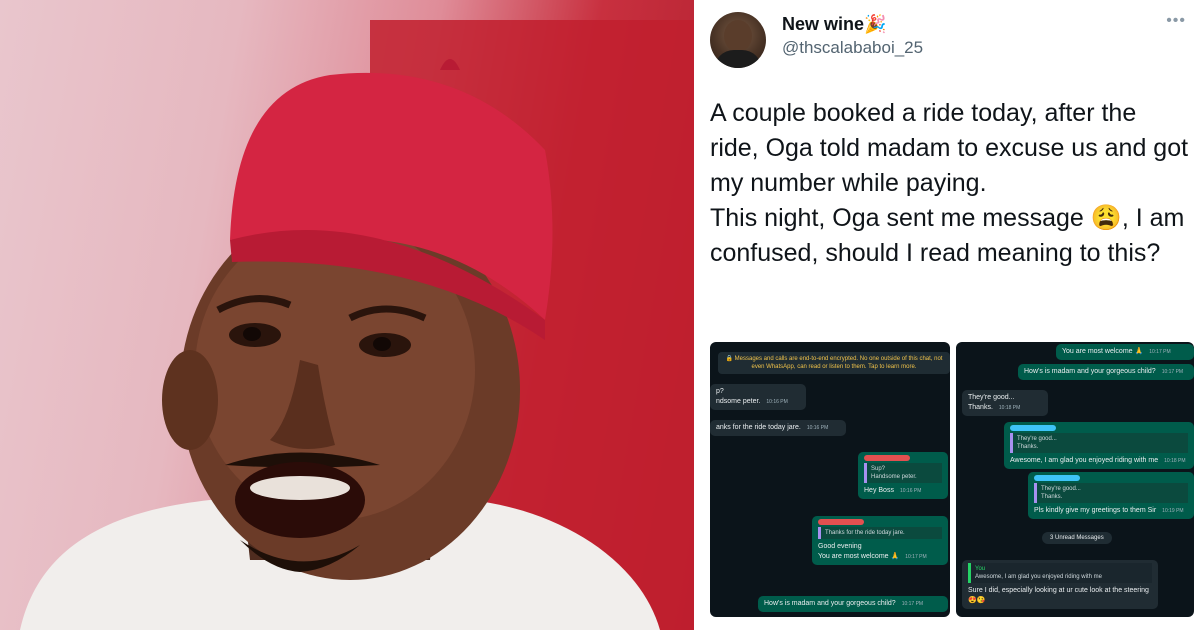 The height and width of the screenshot is (630, 1200). I want to click on avatar-face, so click(738, 36).